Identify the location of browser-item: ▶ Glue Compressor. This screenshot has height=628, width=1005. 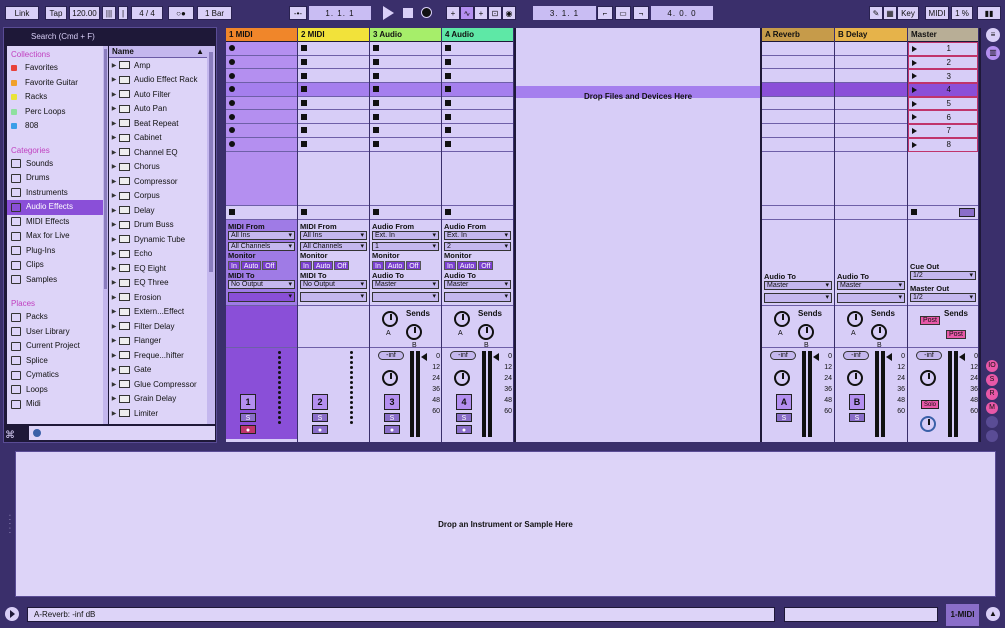
(158, 384).